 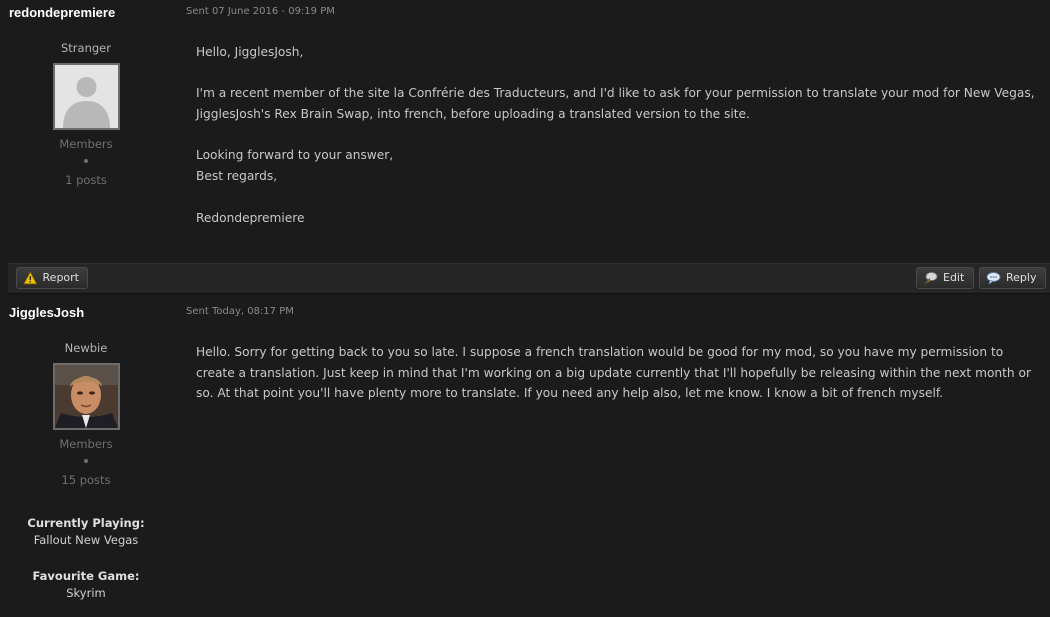 I want to click on report-label: Report, so click(x=60, y=277).